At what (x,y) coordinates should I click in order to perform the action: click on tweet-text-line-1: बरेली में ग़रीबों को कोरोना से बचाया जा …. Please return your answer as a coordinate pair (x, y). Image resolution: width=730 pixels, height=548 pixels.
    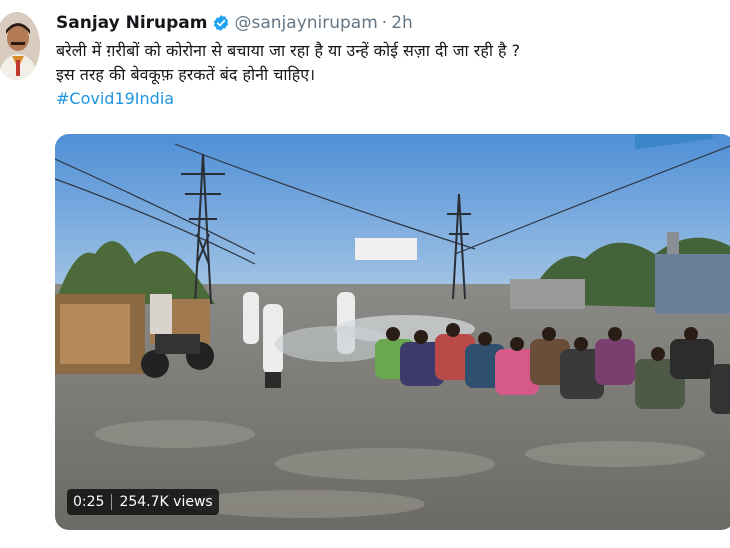
    Looking at the image, I should click on (288, 50).